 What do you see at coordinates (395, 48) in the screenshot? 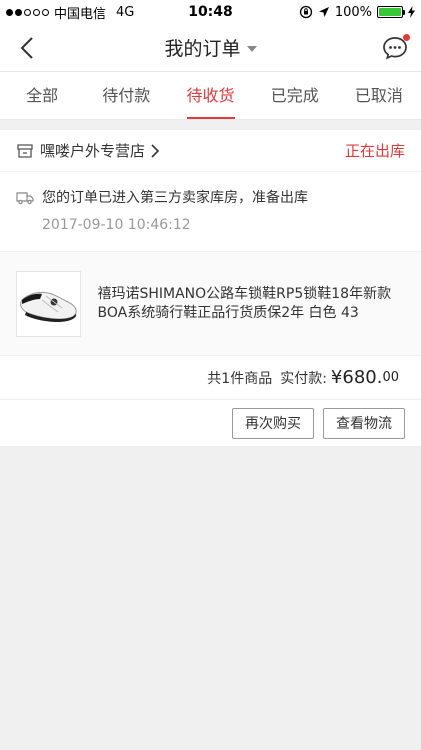
I see `message-button` at bounding box center [395, 48].